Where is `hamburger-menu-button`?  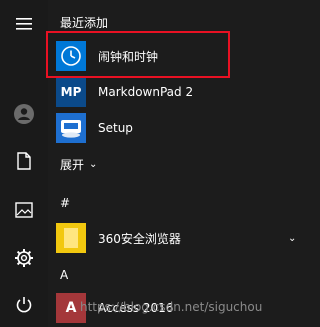
hamburger-menu-button is located at coordinates (24, 24).